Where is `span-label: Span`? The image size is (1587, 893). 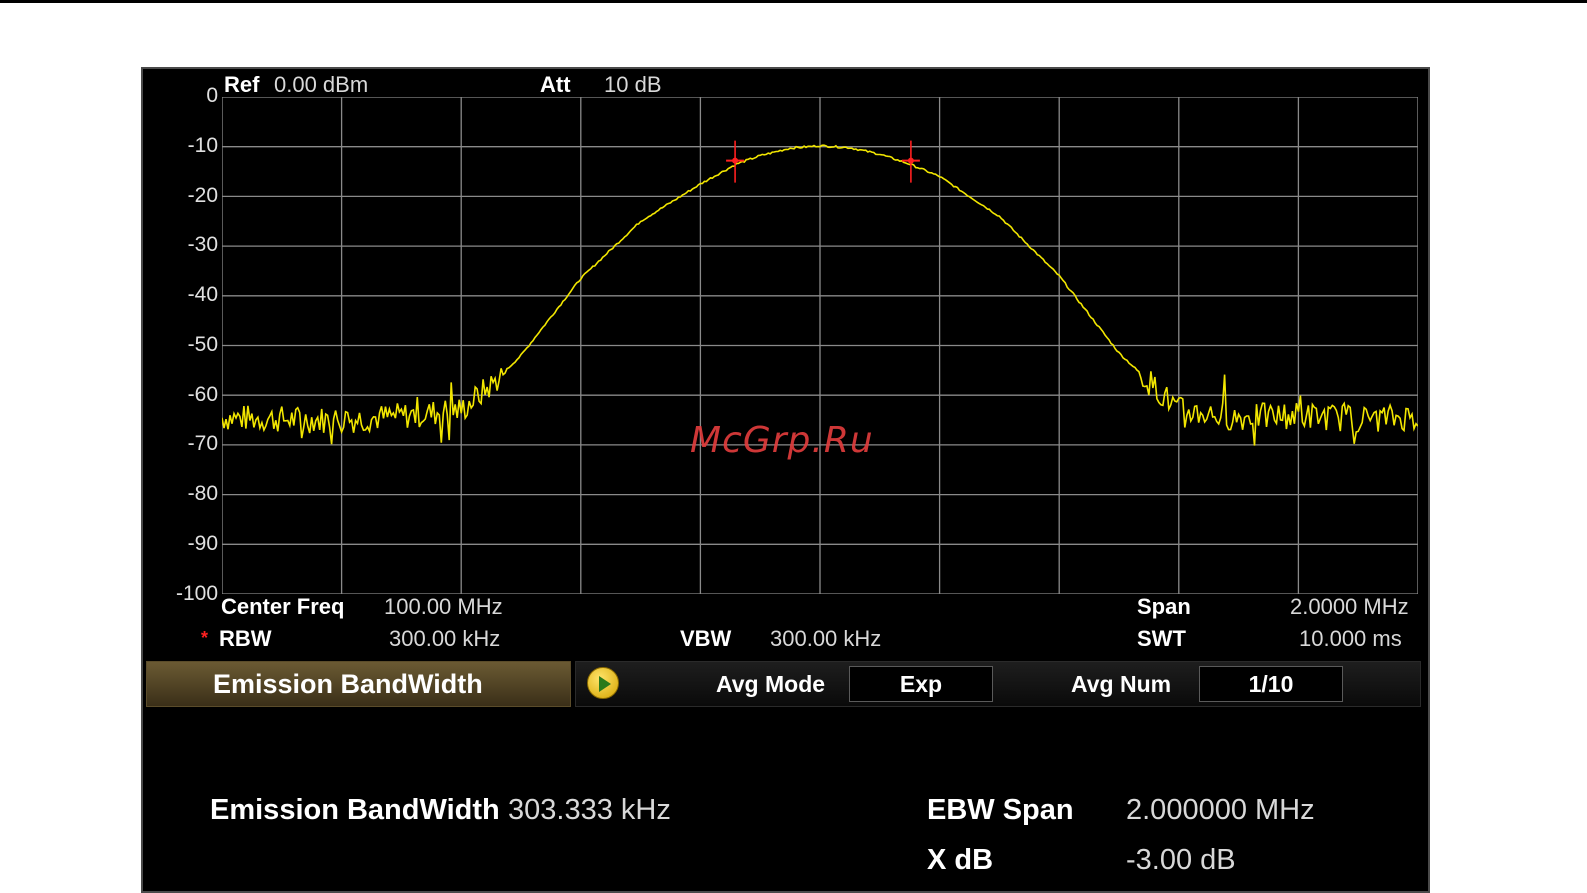
span-label: Span is located at coordinates (1164, 606).